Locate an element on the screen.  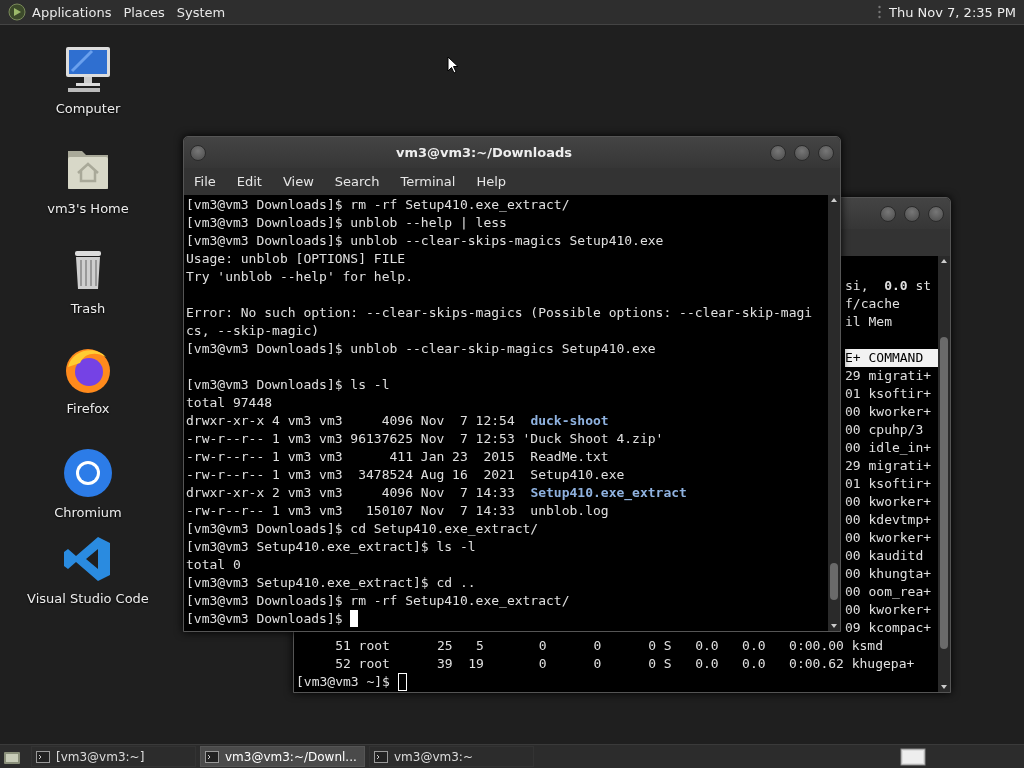
menu-item: Applications is located at coordinates (72, 12).